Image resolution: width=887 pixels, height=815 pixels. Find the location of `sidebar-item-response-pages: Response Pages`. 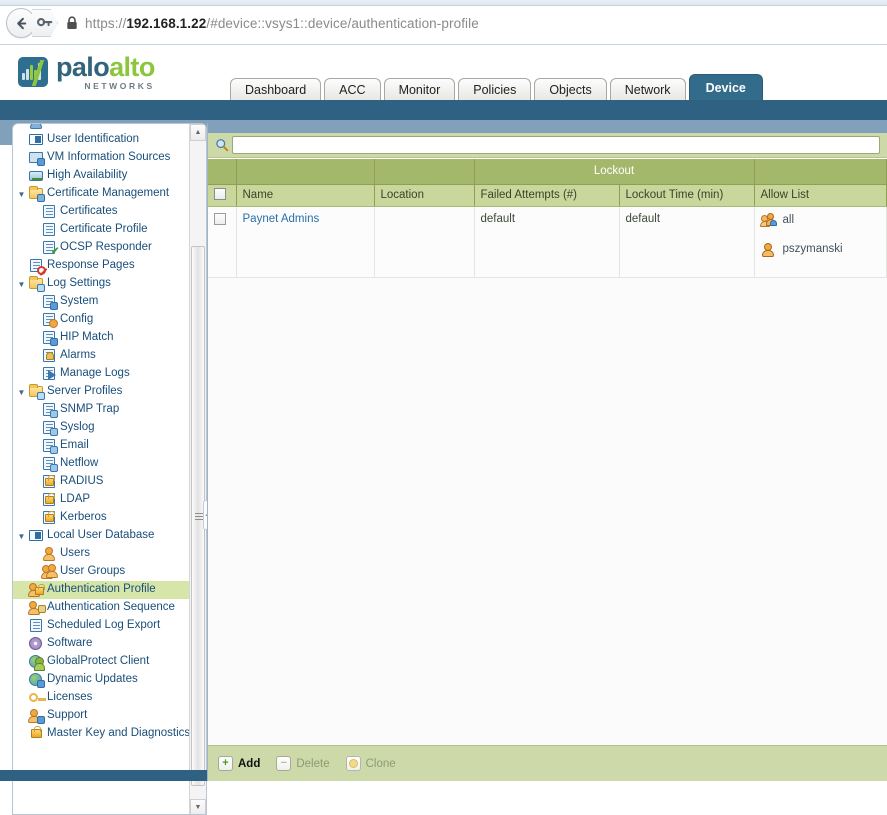

sidebar-item-response-pages: Response Pages is located at coordinates (102, 266).